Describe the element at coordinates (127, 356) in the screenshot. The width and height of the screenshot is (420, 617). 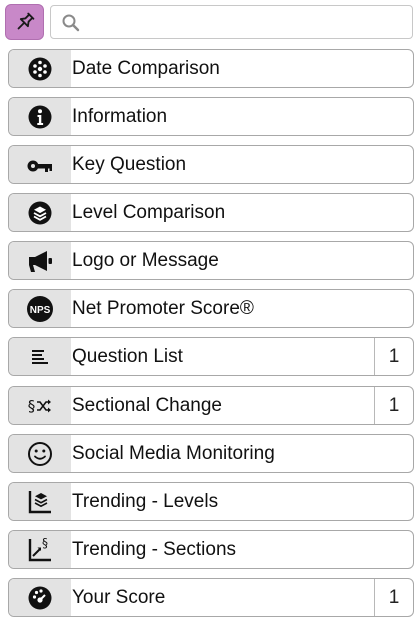
I see `item-label: Question List` at that location.